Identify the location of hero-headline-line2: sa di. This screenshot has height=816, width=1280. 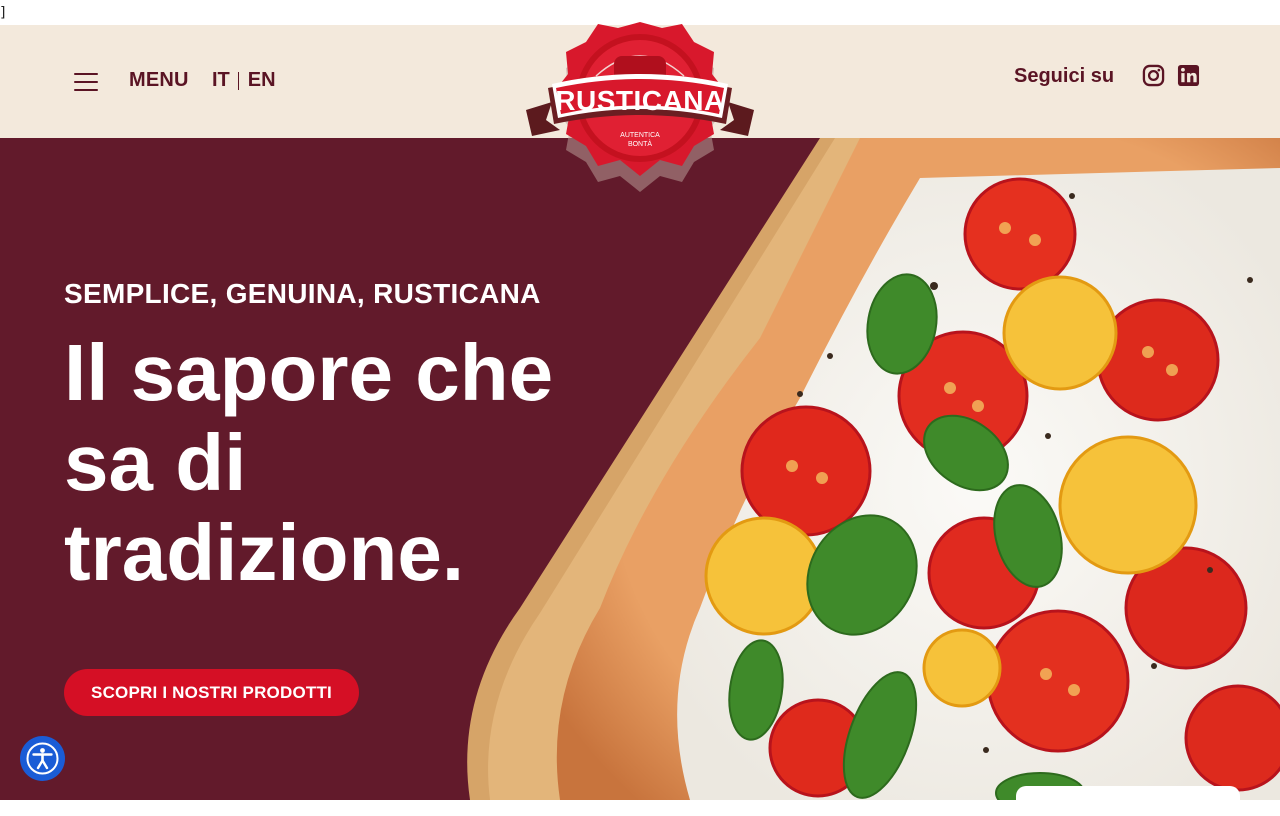
(155, 462).